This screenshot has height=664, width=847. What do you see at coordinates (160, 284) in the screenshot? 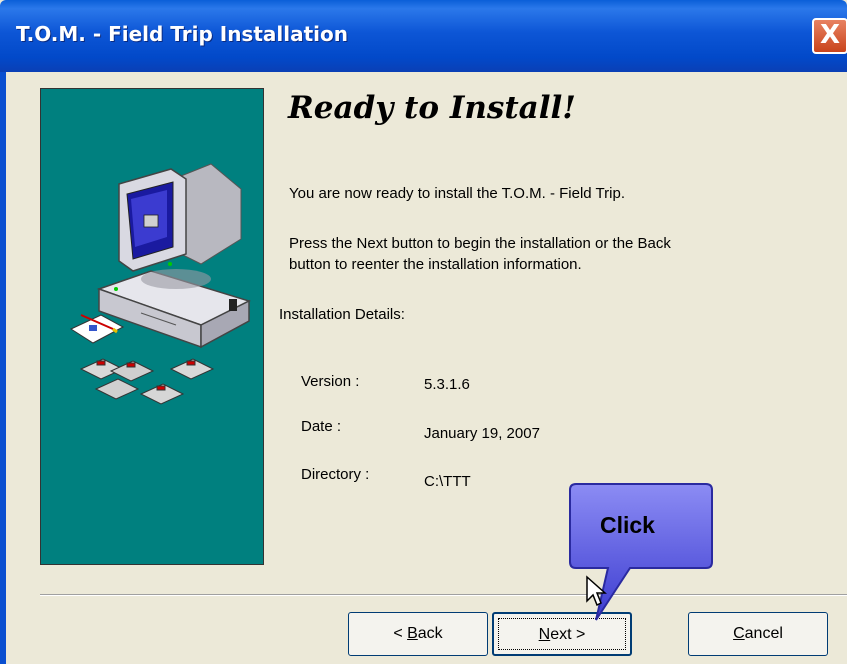
I see `computer-illustration-icon` at bounding box center [160, 284].